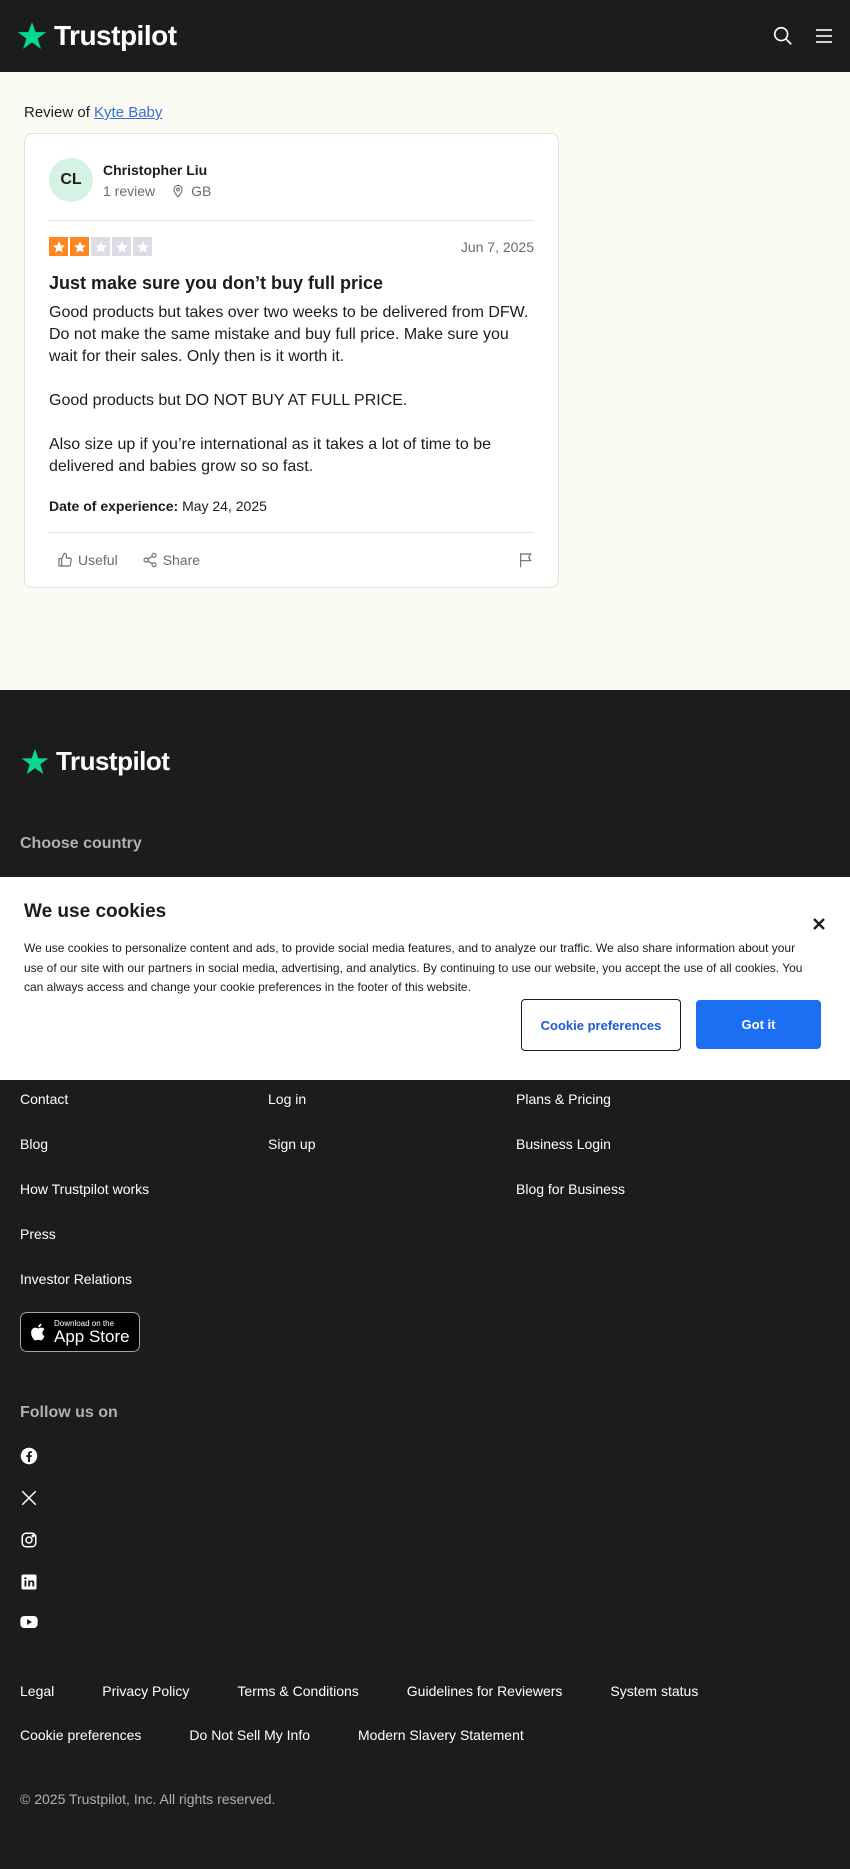  Describe the element at coordinates (601, 1025) in the screenshot. I see `cookie-preferences-button: Cookie preferences` at that location.